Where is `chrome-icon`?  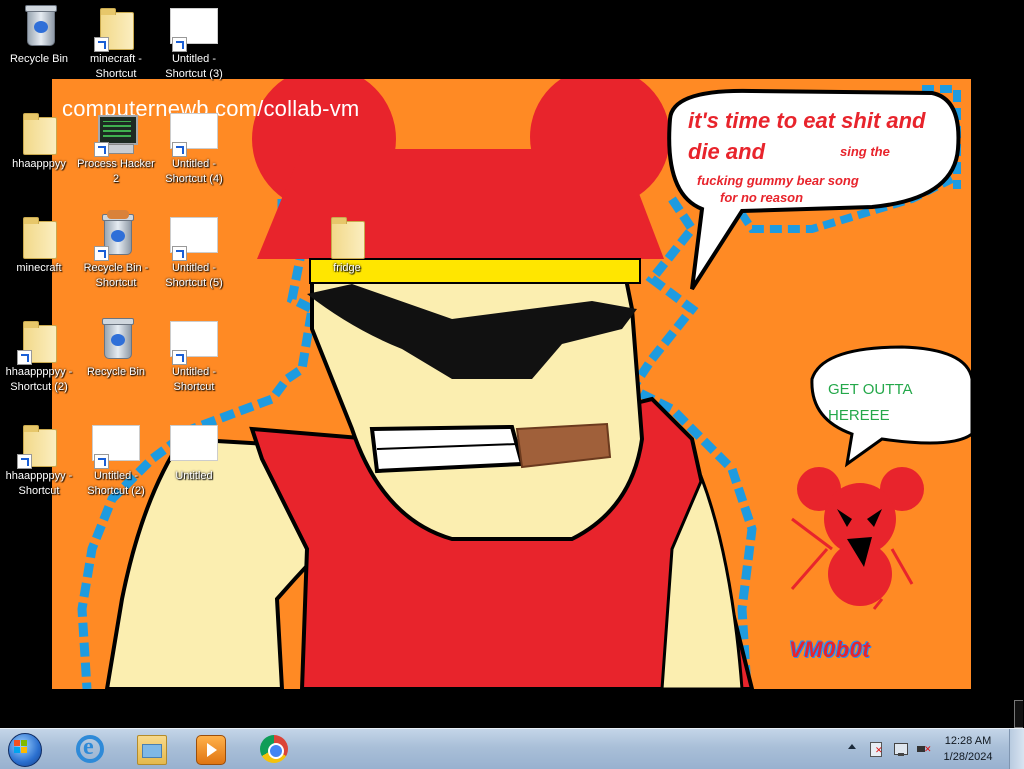 chrome-icon is located at coordinates (274, 749).